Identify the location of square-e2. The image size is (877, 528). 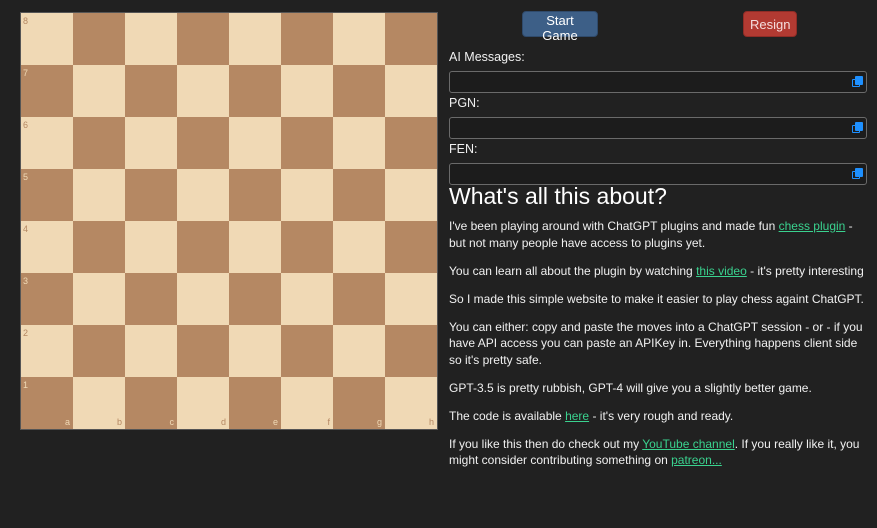
(255, 351).